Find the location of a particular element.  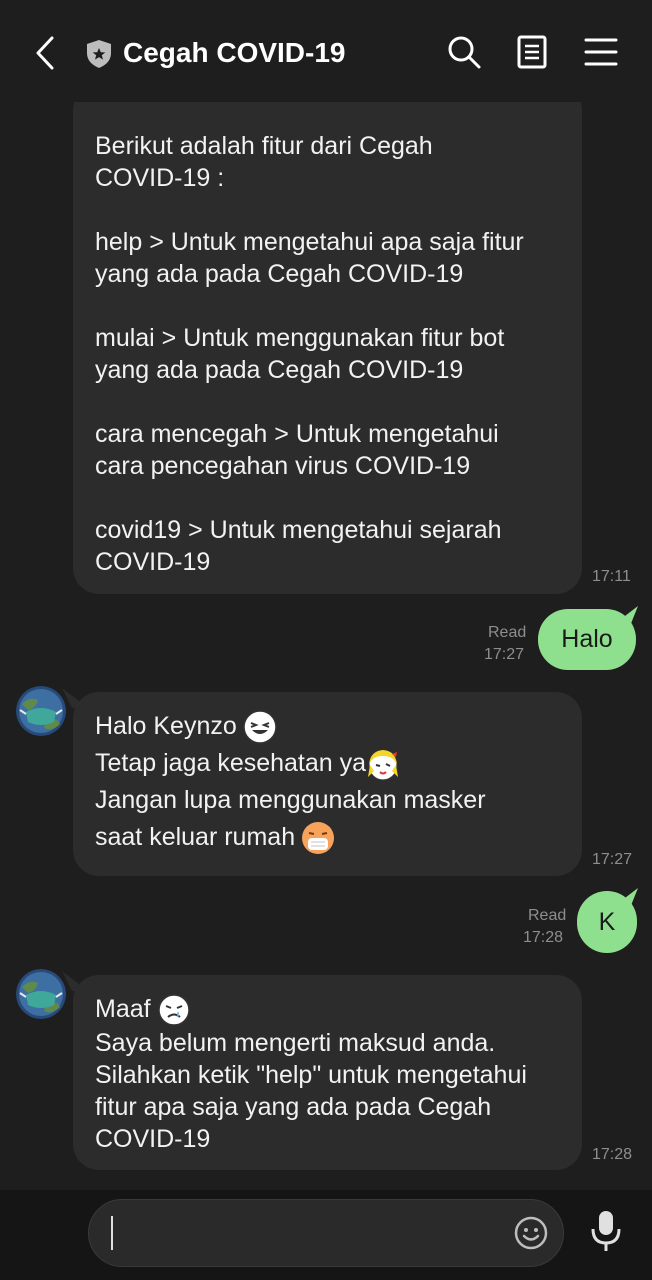

wink-girl-emoji-icon is located at coordinates (383, 765).